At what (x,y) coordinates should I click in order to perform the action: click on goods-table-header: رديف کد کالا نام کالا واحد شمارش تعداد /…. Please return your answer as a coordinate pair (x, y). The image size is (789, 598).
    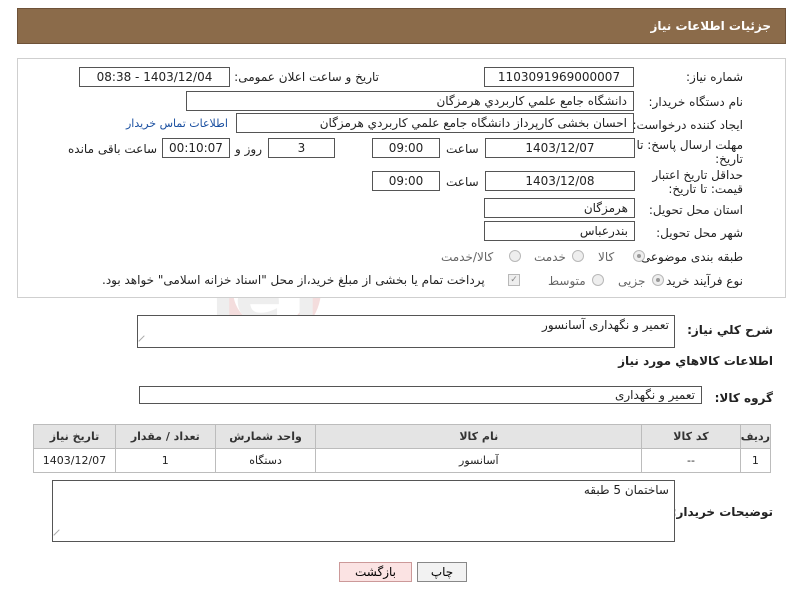
    Looking at the image, I should click on (402, 436).